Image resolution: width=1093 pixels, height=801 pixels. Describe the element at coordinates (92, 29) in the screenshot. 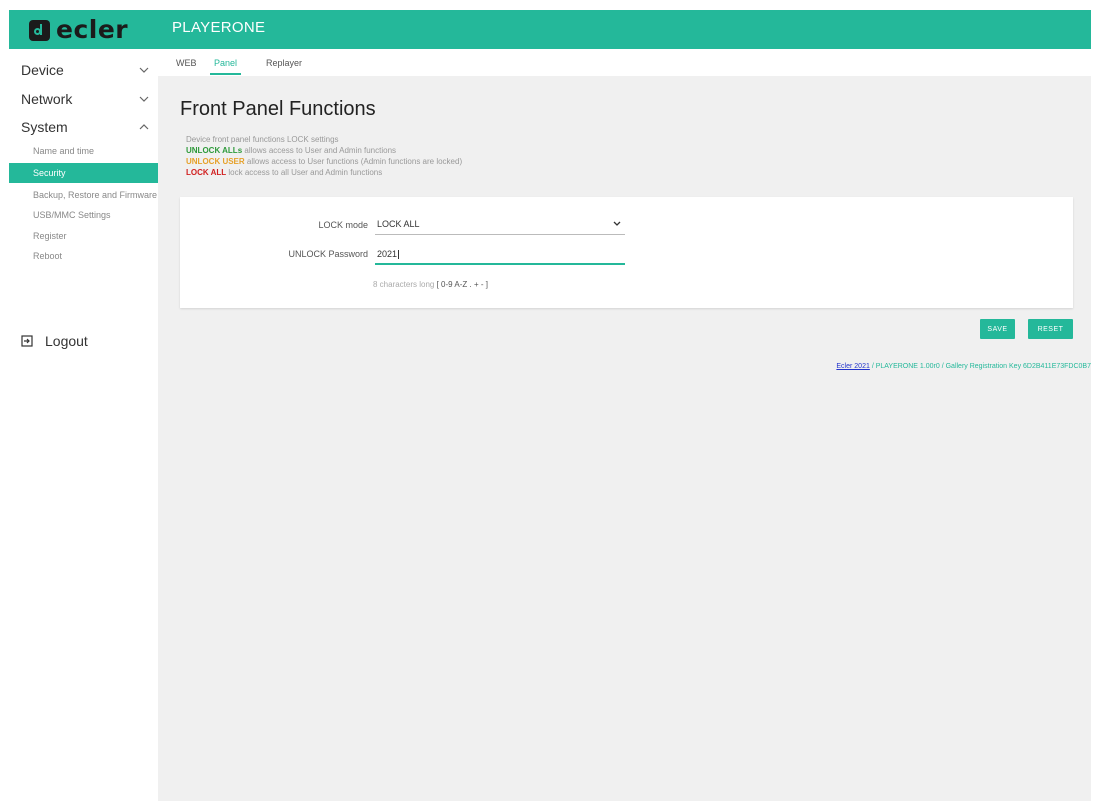

I see `logo-text: ecler` at that location.